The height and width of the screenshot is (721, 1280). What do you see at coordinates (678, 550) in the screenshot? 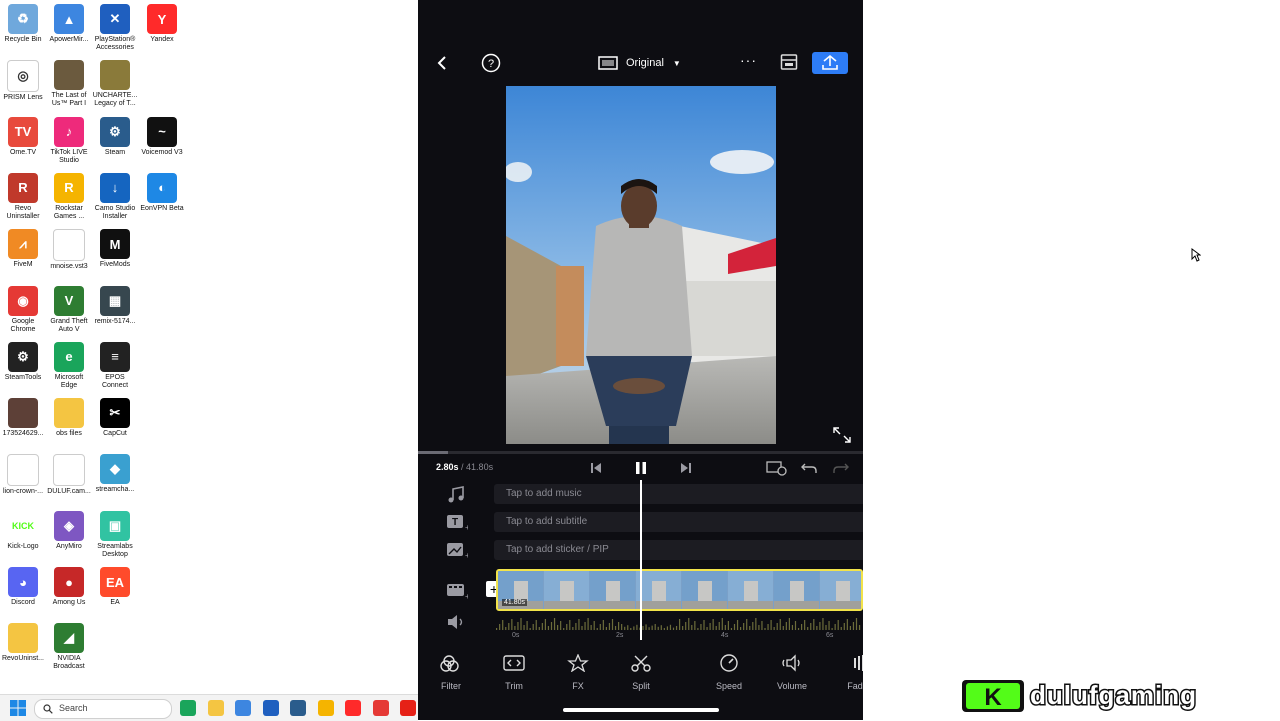
I see `sticker-pip-track: Tap to add sticker / PIP` at bounding box center [678, 550].